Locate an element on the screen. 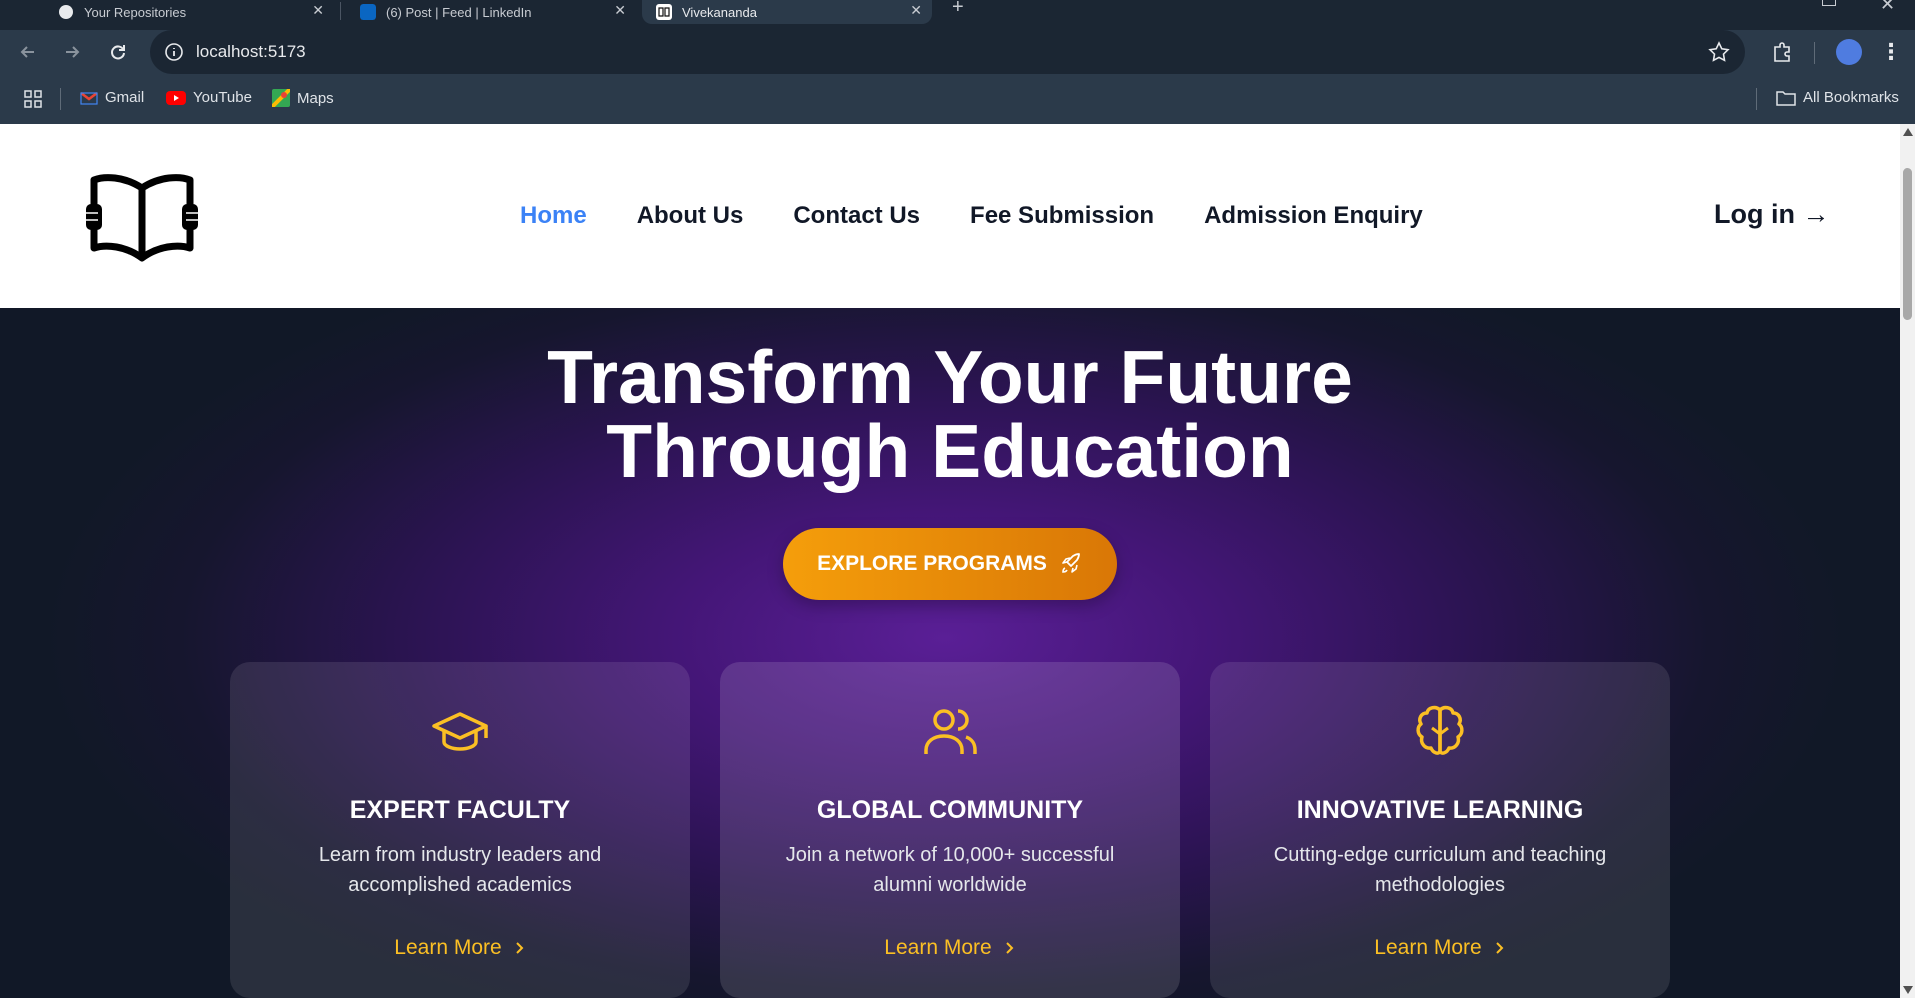 The width and height of the screenshot is (1915, 998). hero-title-line2: Through Education is located at coordinates (950, 451).